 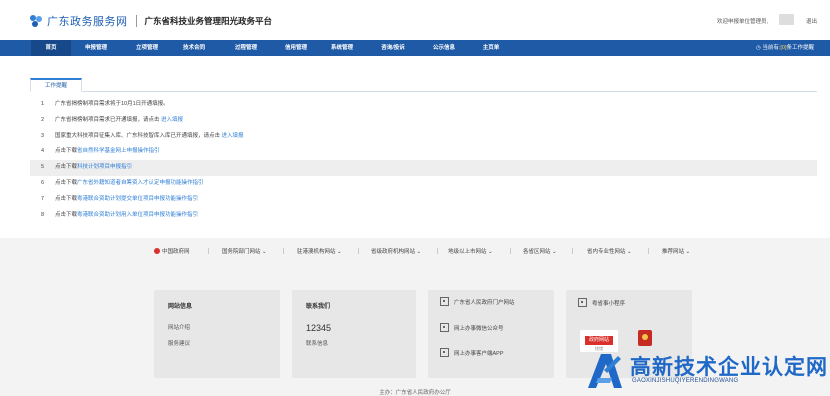 What do you see at coordinates (112, 104) in the screenshot?
I see `item-text: 广东省揭榜制项目需求将于10月1日开通填报。` at bounding box center [112, 104].